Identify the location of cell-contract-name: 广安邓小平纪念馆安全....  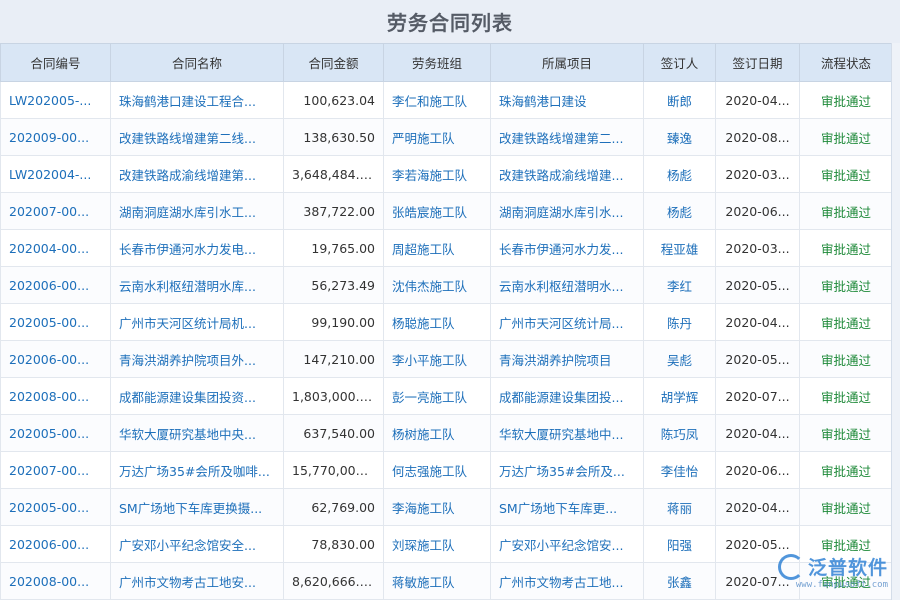
(197, 544).